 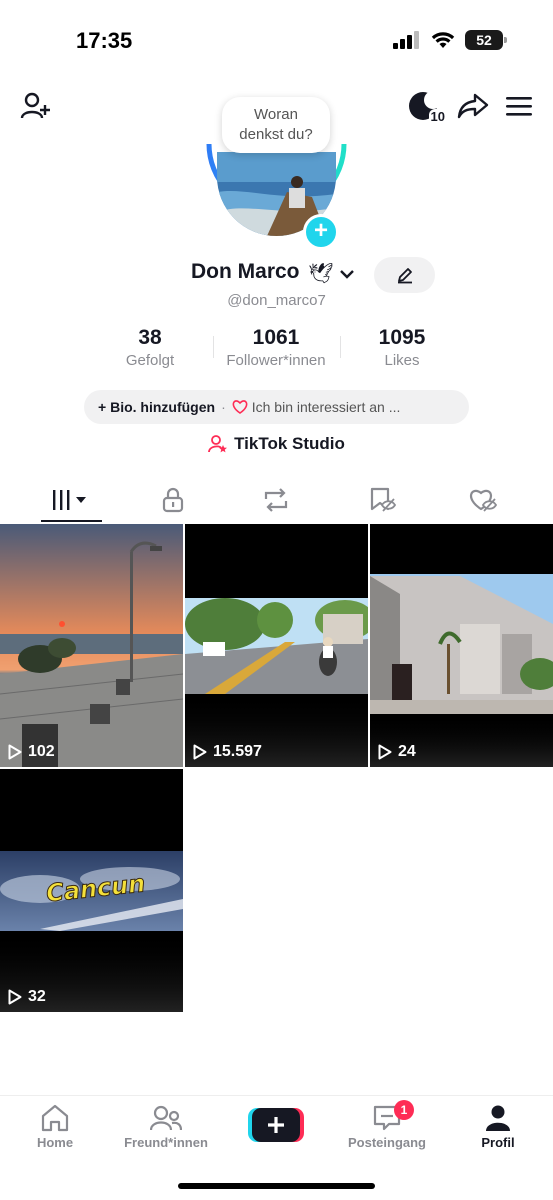 I want to click on tab-videos, so click(x=71, y=500).